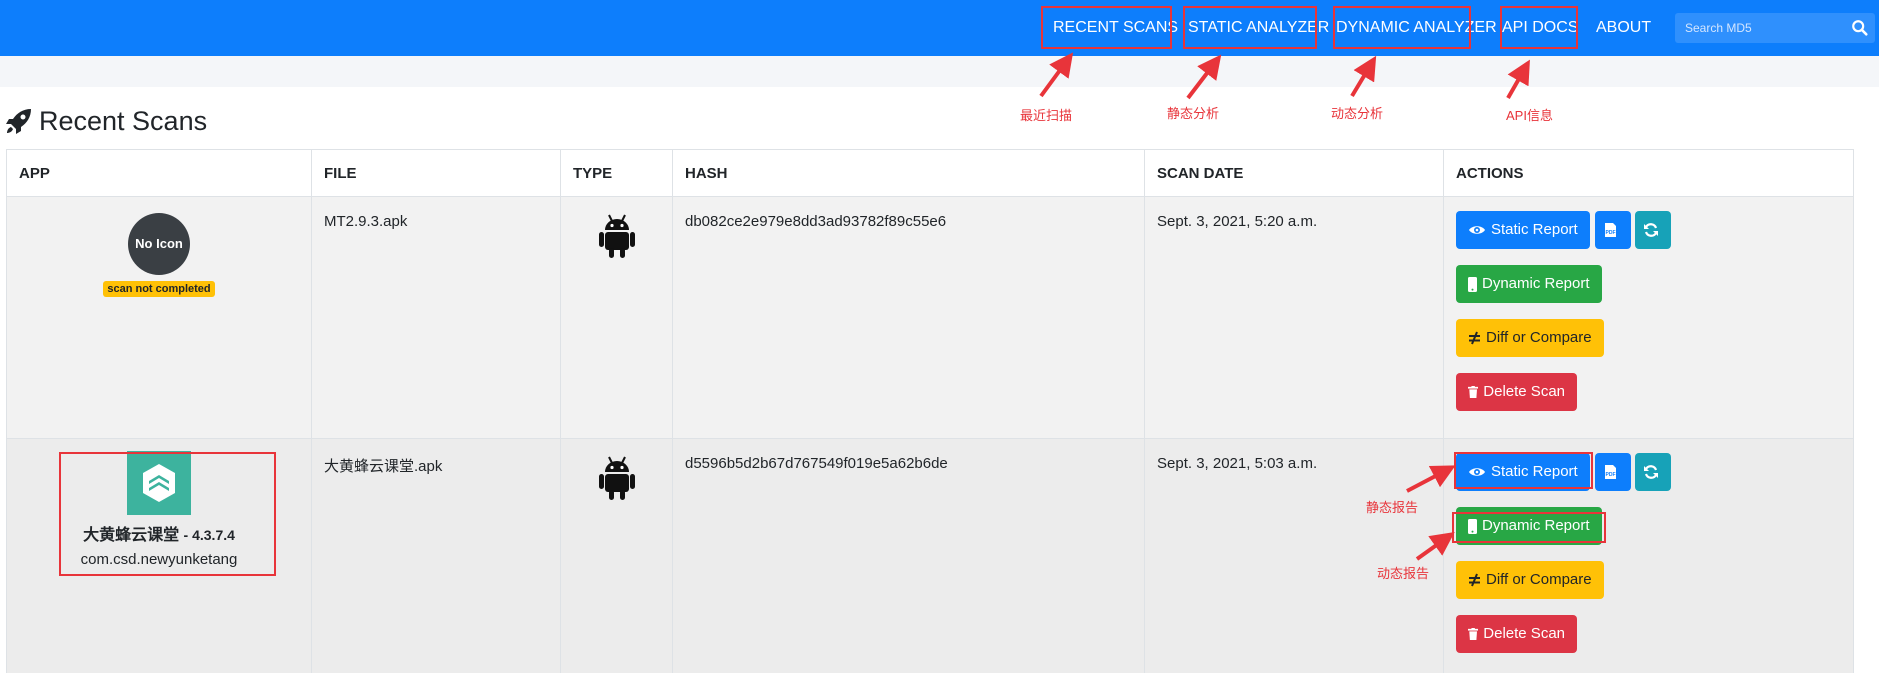 The image size is (1879, 673). Describe the element at coordinates (1760, 28) in the screenshot. I see `search-input` at that location.